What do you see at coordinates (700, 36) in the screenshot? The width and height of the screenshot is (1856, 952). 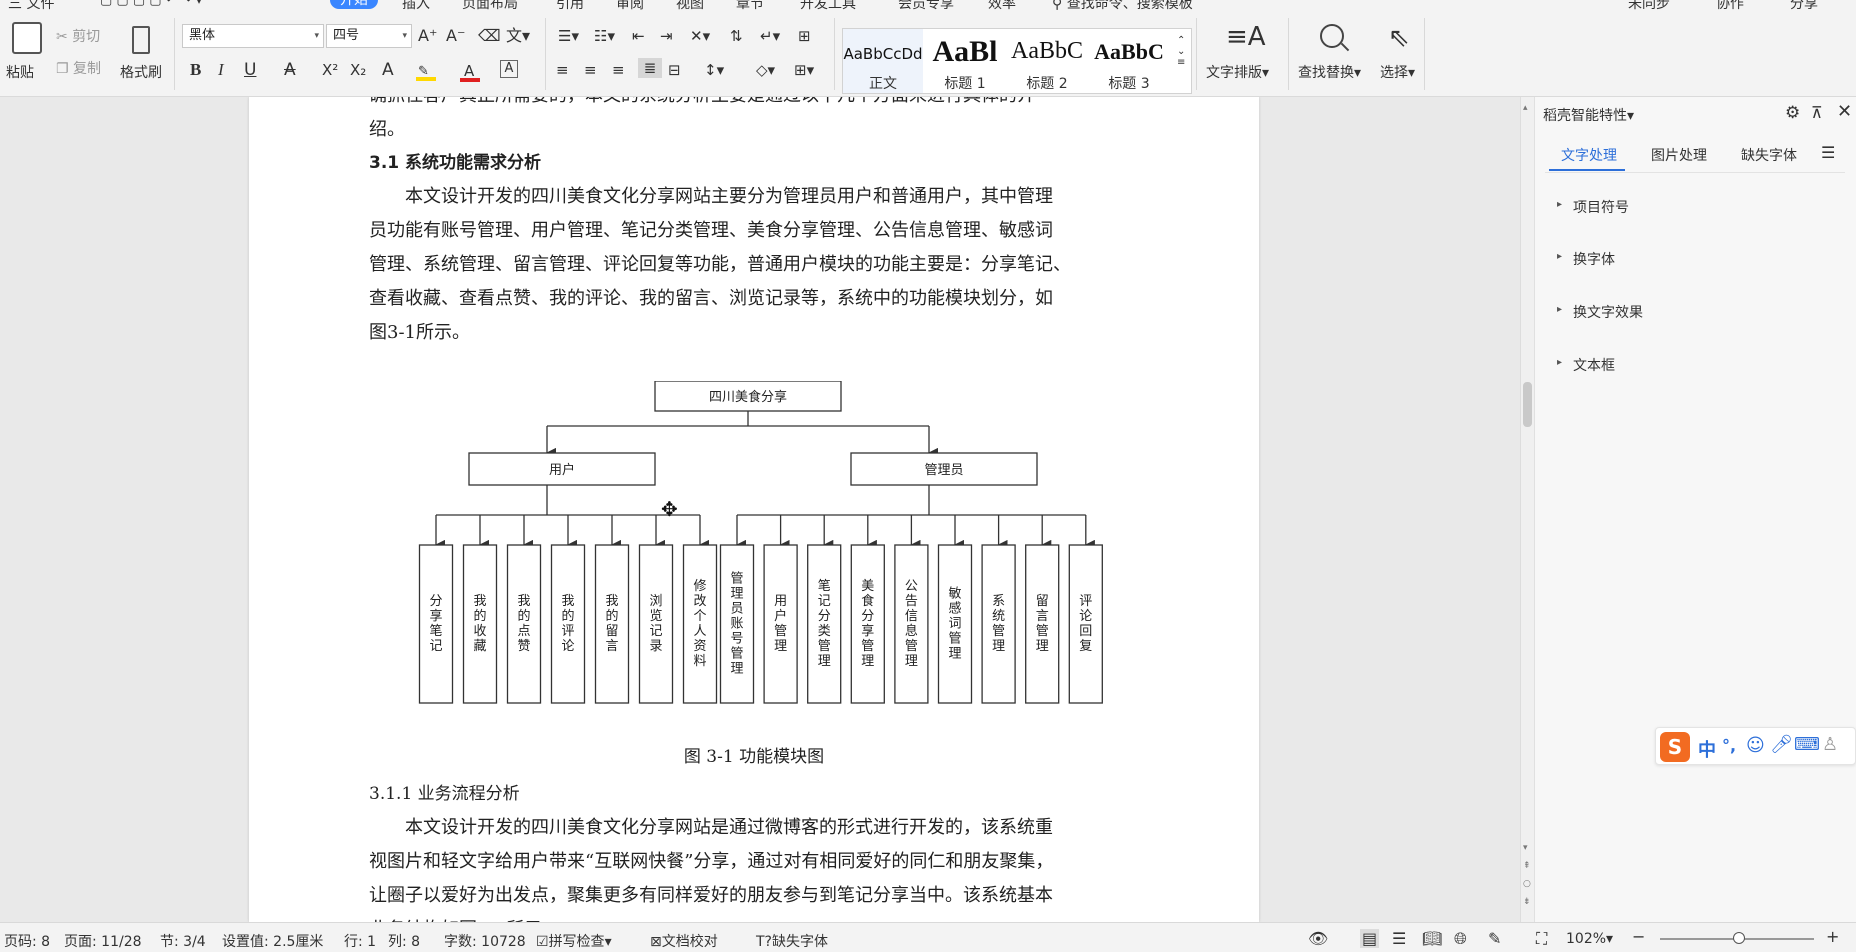 I see `text-direction-icon: ✕▾` at bounding box center [700, 36].